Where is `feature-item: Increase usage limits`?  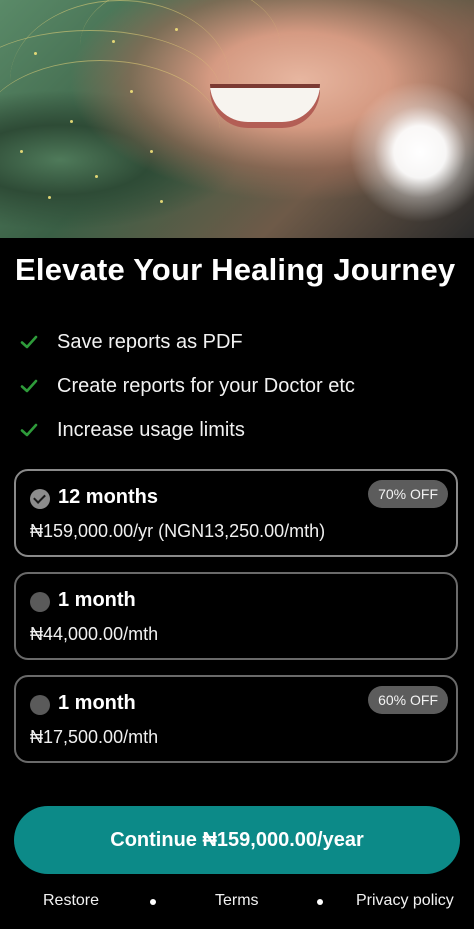 feature-item: Increase usage limits is located at coordinates (239, 430).